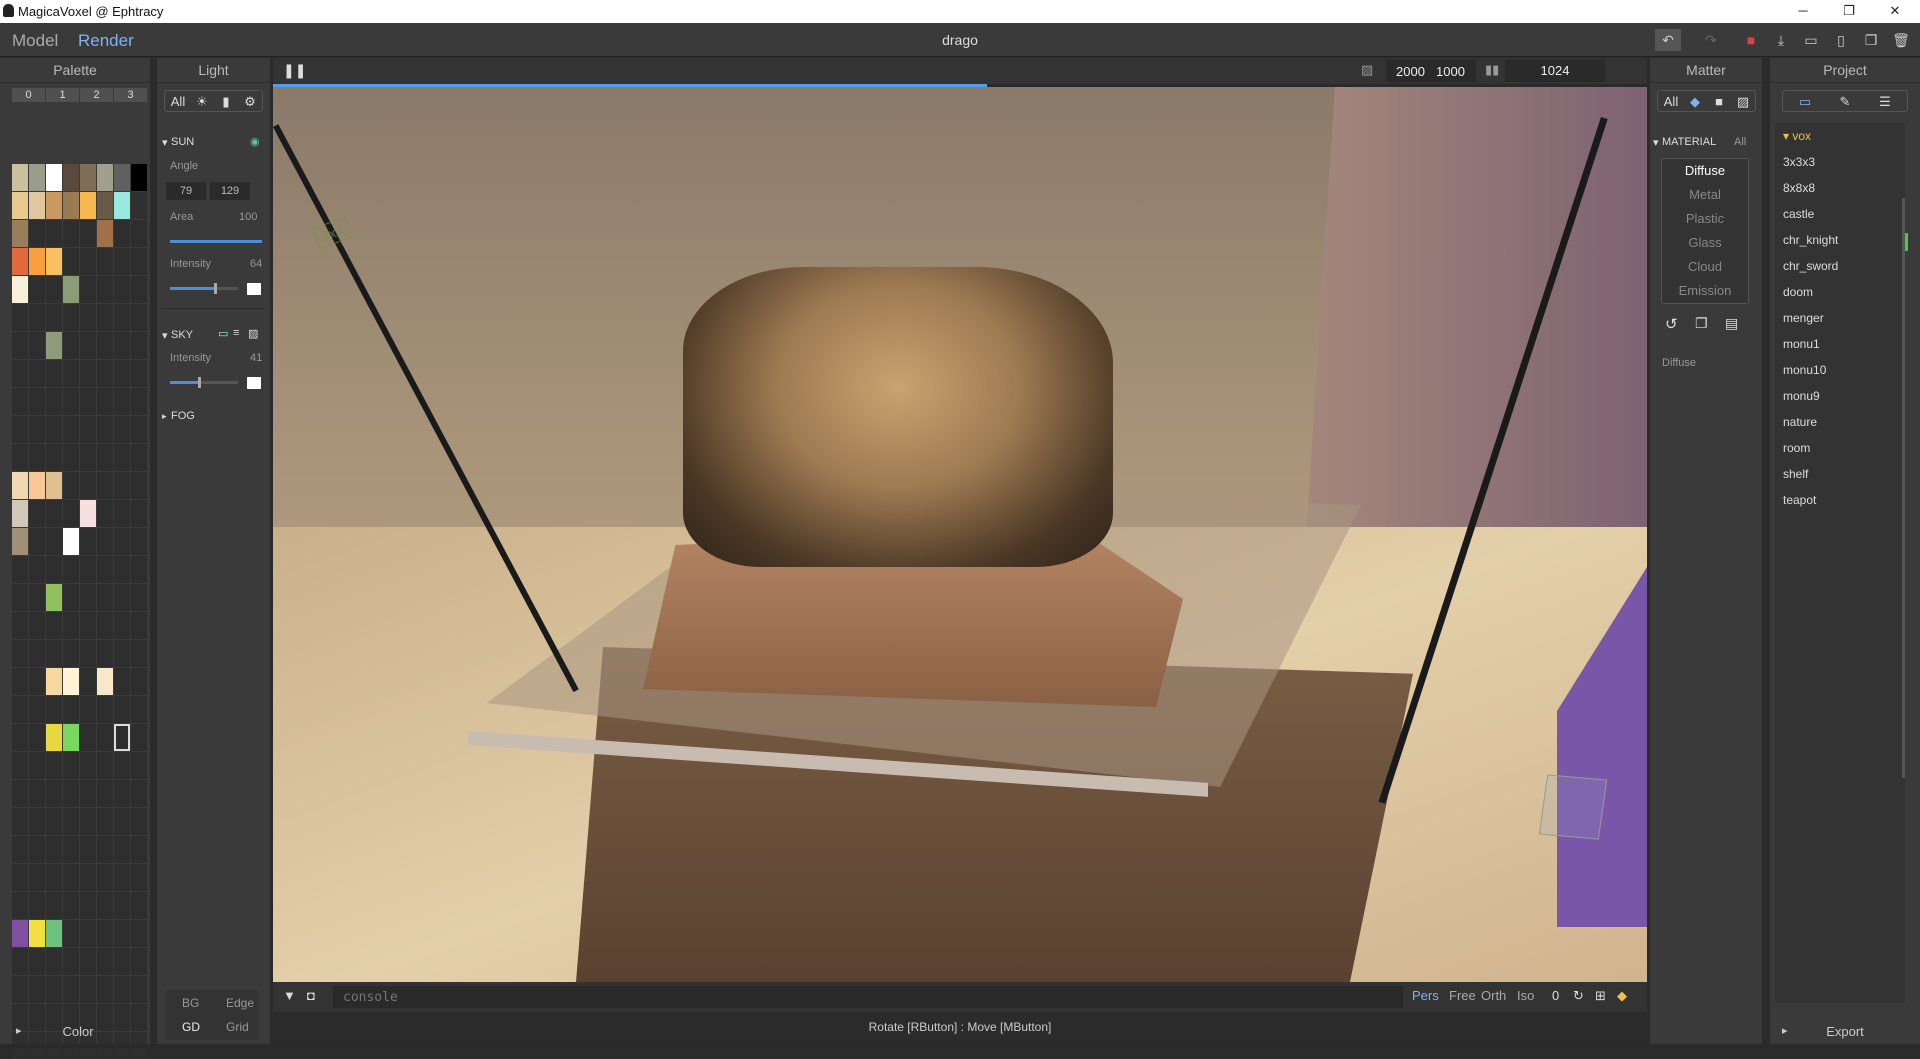 The height and width of the screenshot is (1059, 1920). What do you see at coordinates (230, 191) in the screenshot?
I see `sun-angle-2-field: 129` at bounding box center [230, 191].